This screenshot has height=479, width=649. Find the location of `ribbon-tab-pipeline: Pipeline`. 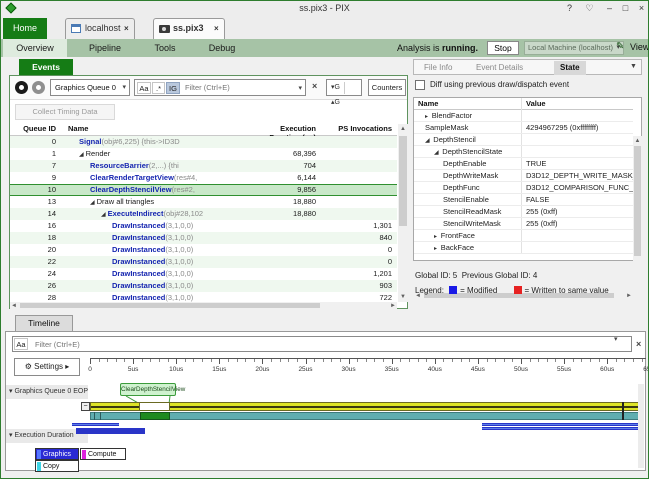

ribbon-tab-pipeline: Pipeline is located at coordinates (105, 48).